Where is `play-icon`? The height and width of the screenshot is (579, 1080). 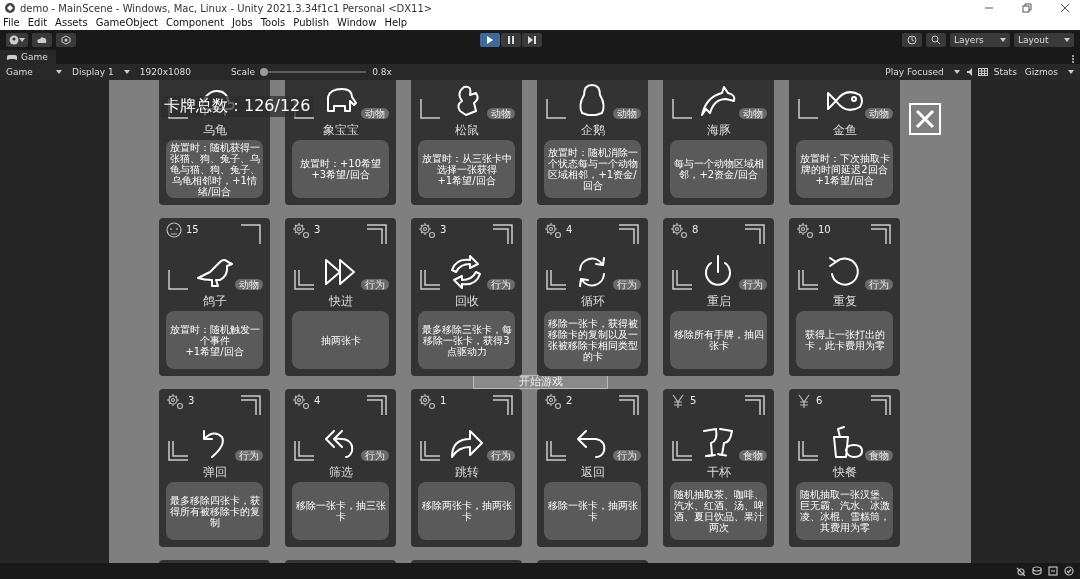 play-icon is located at coordinates (490, 40).